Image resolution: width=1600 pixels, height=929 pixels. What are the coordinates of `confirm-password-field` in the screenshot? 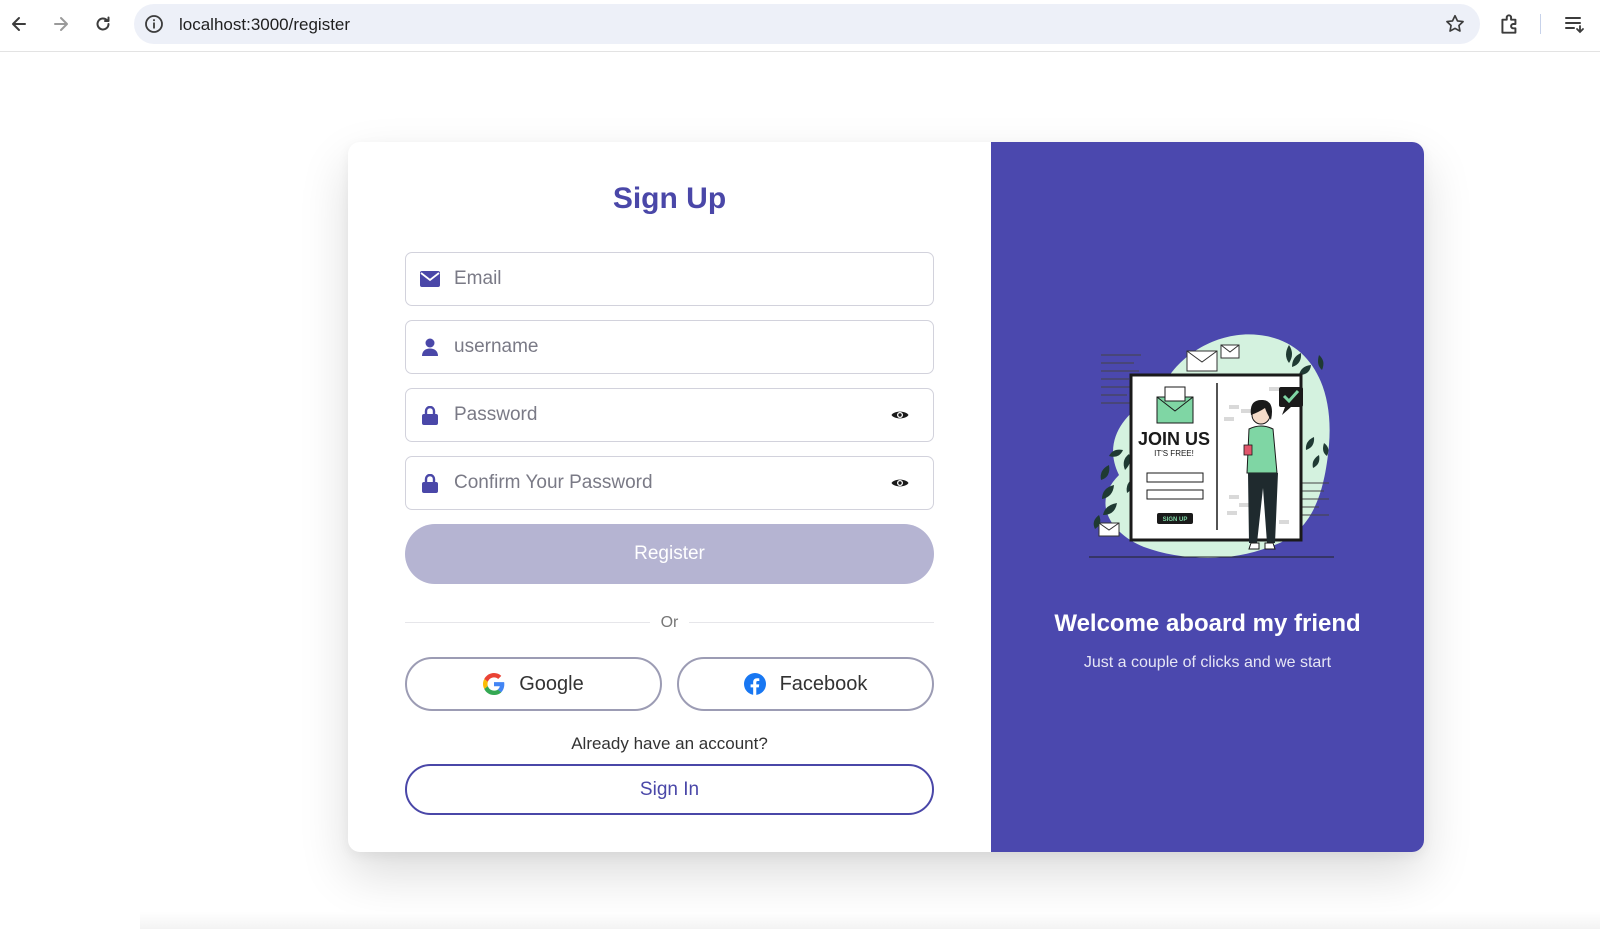 It's located at (669, 483).